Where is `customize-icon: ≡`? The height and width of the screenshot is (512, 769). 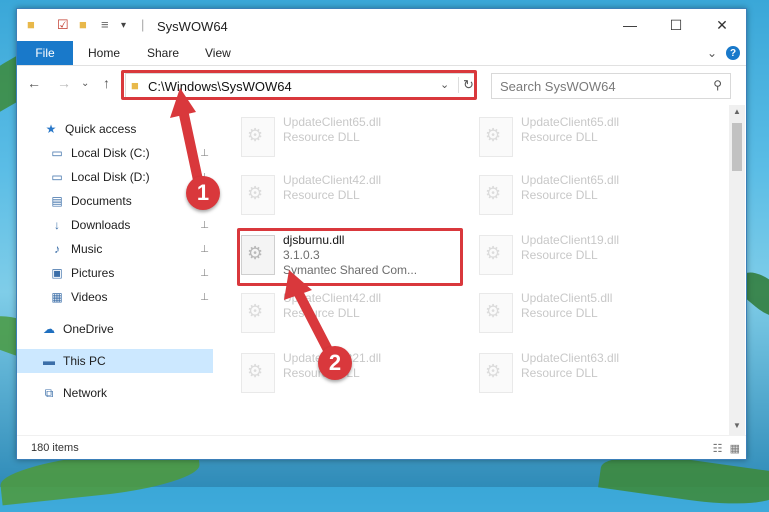 customize-icon: ≡ is located at coordinates (105, 24).